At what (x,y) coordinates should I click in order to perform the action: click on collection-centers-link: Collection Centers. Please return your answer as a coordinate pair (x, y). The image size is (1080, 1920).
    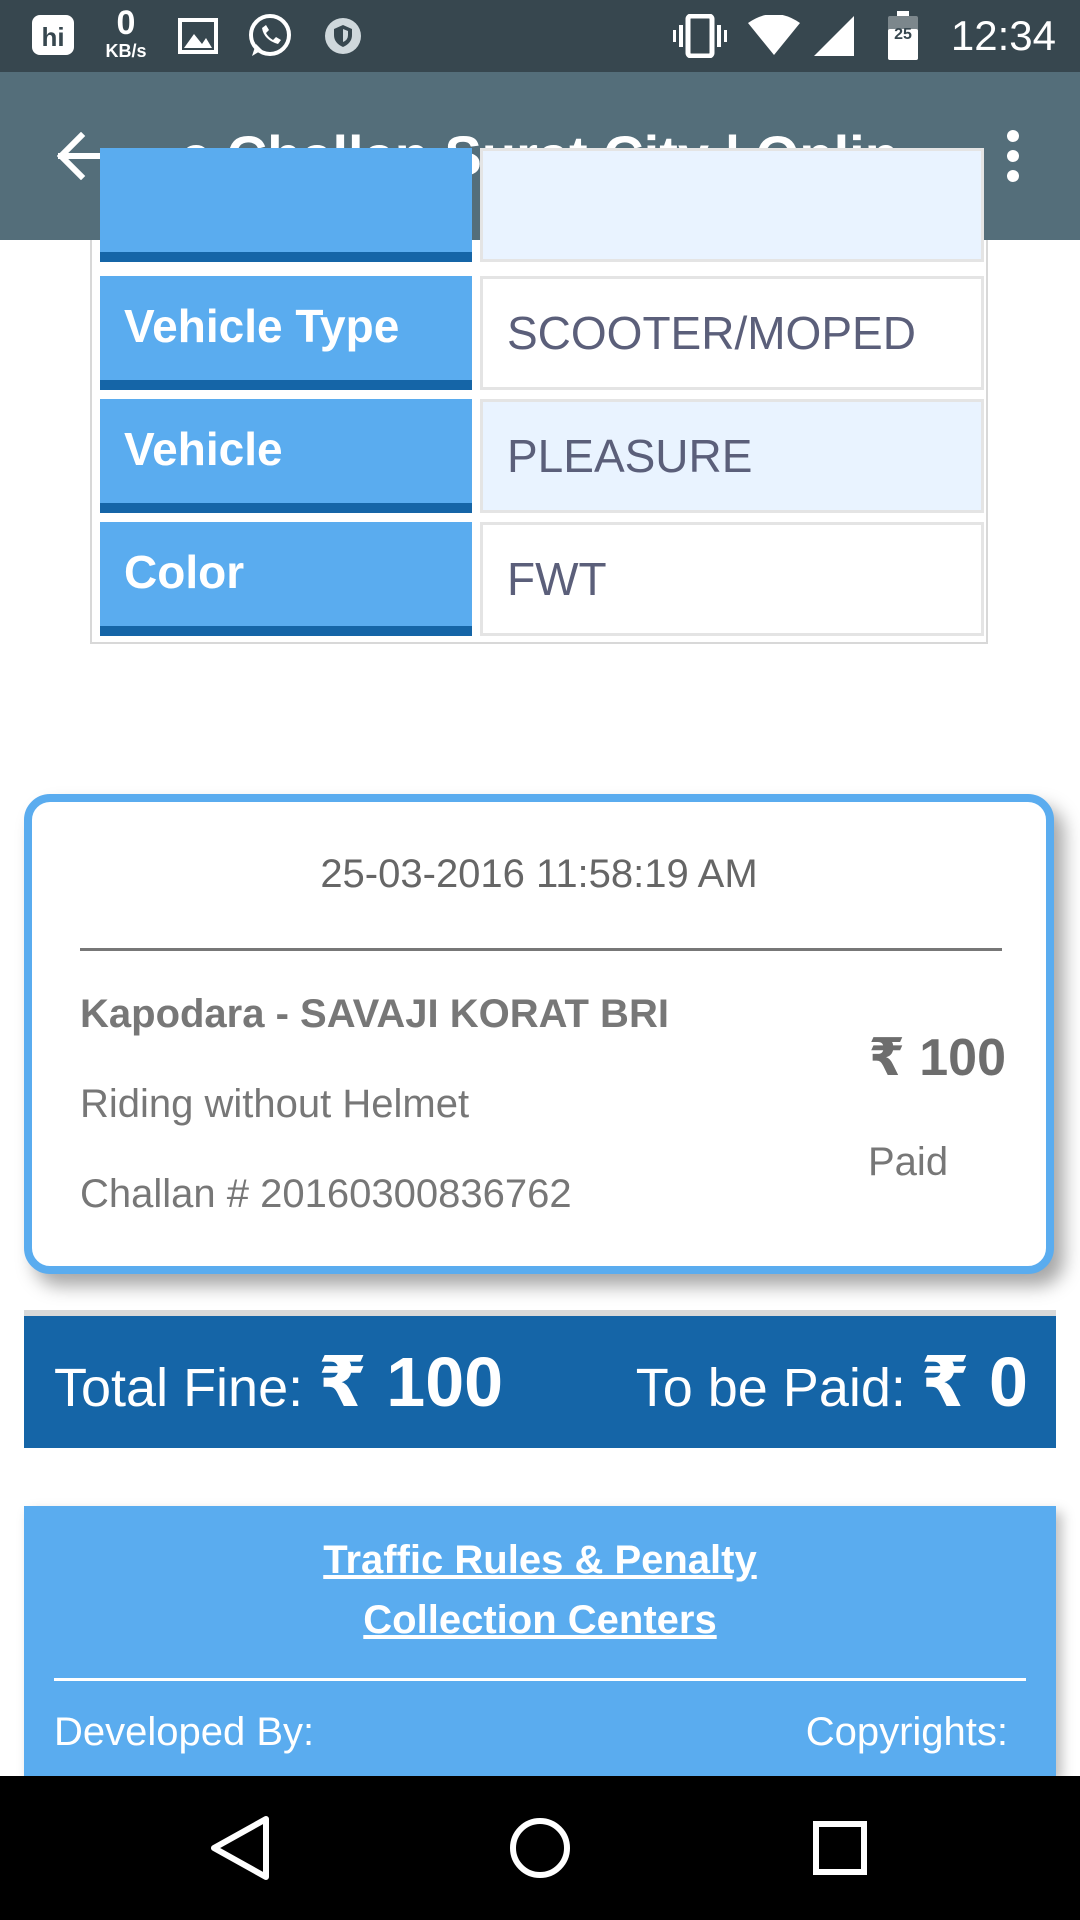
    Looking at the image, I should click on (540, 1620).